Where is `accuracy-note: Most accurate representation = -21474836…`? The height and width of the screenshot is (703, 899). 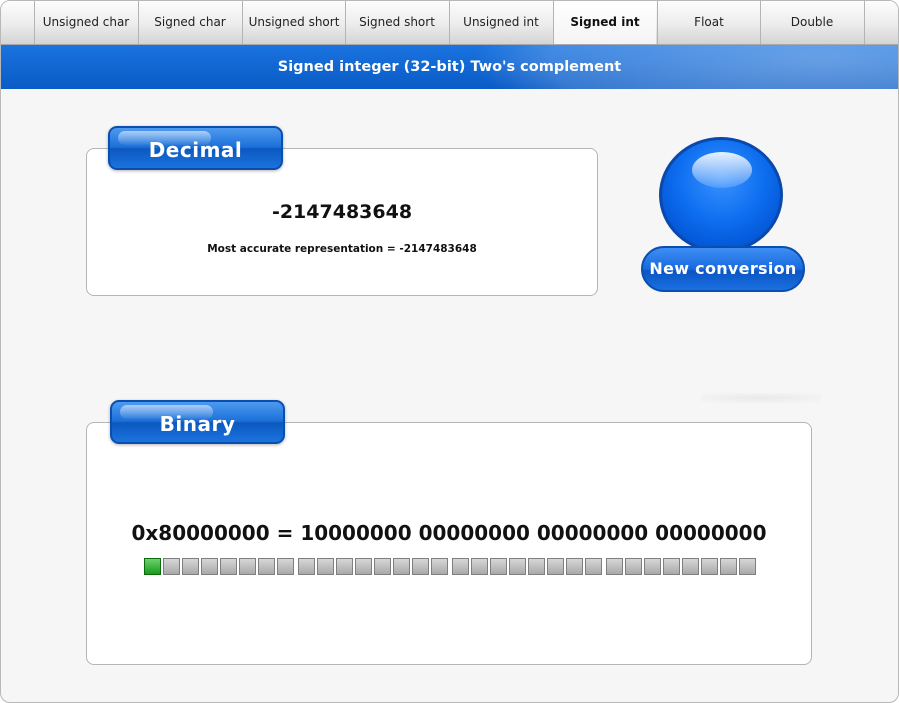
accuracy-note: Most accurate representation = -21474836… is located at coordinates (342, 249).